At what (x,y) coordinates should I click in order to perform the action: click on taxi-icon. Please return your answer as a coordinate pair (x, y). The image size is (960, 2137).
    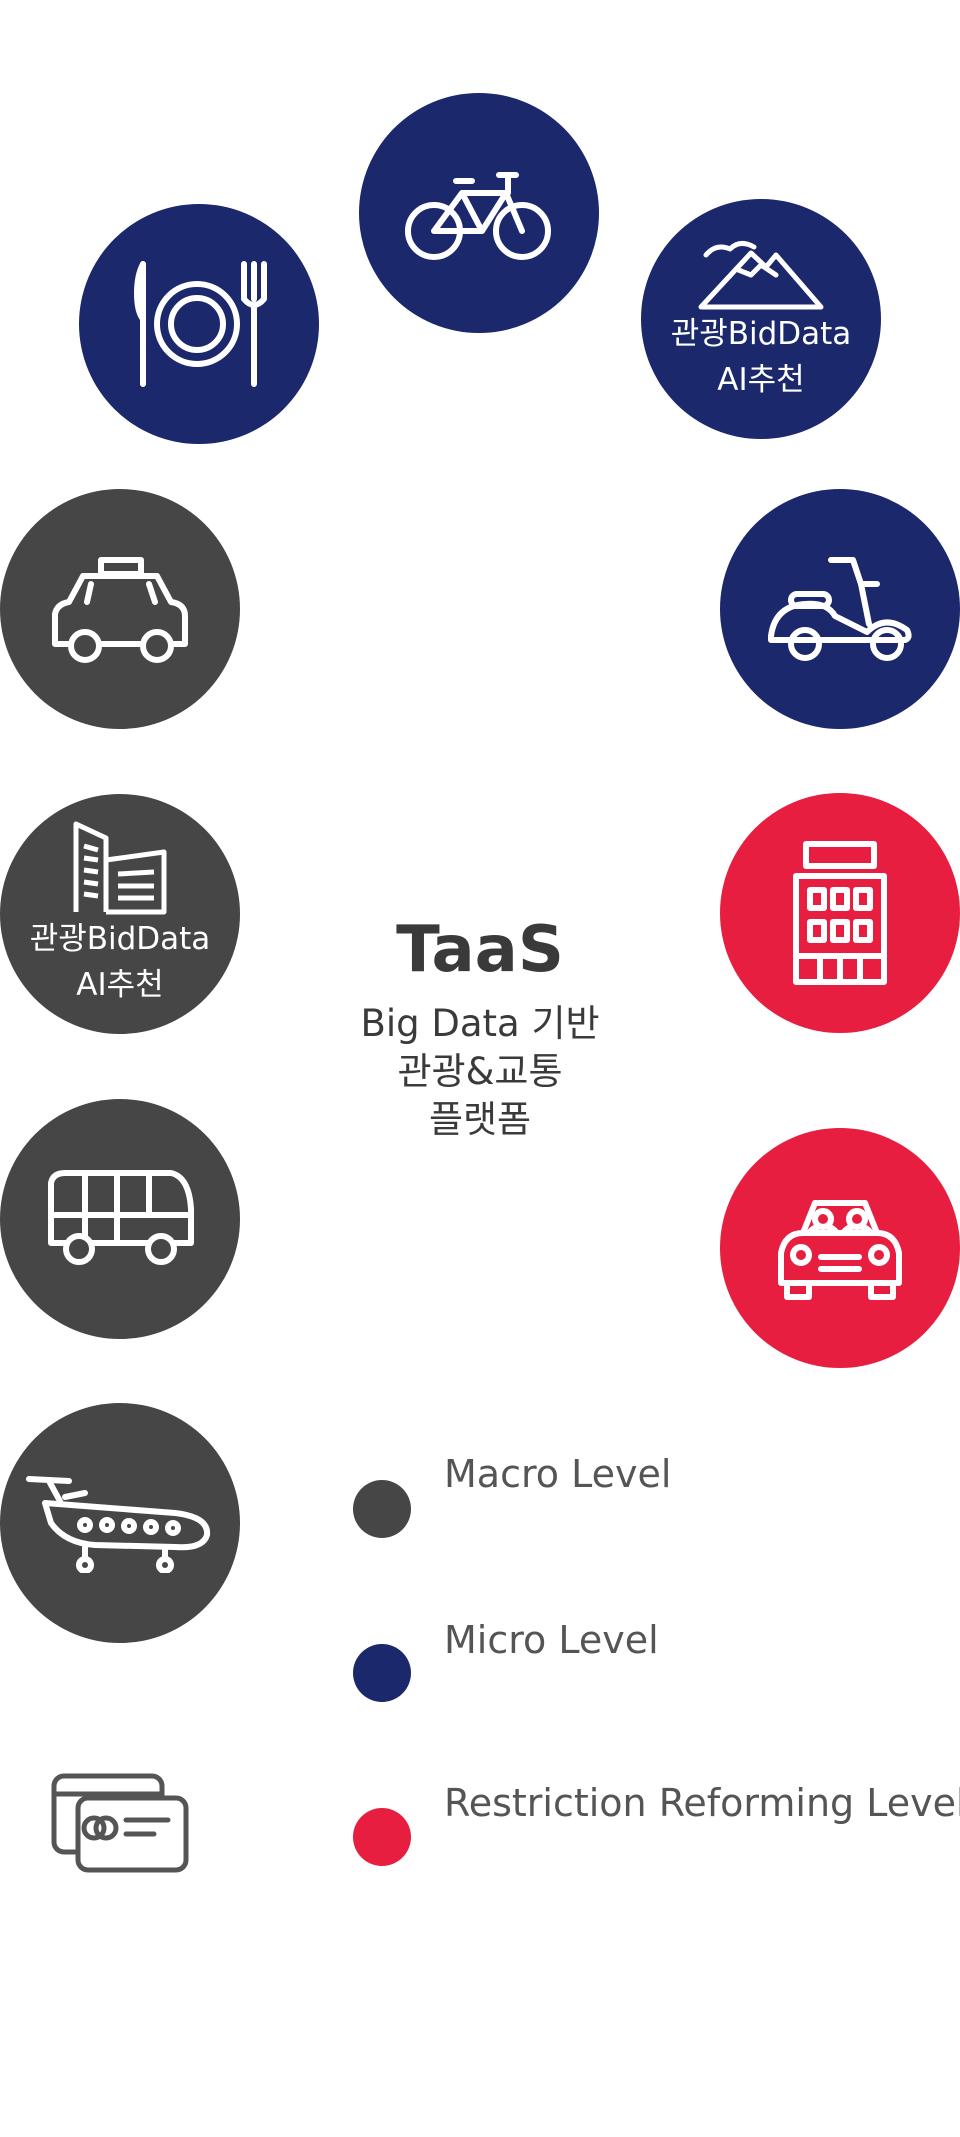
    Looking at the image, I should click on (120, 610).